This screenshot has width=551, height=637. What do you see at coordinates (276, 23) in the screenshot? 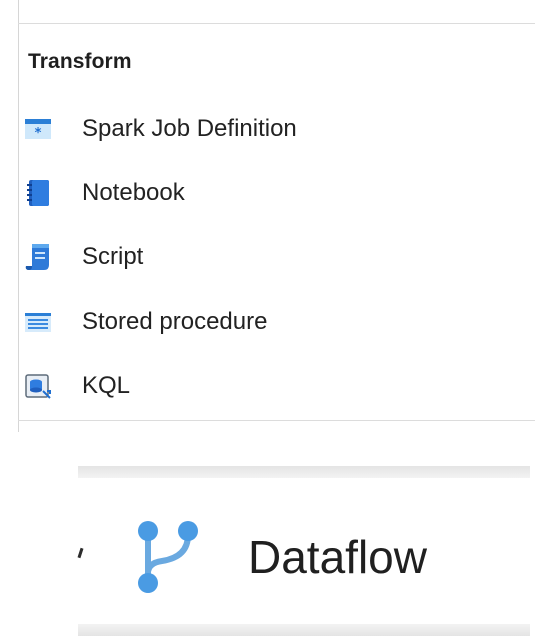
I see `top-divider` at bounding box center [276, 23].